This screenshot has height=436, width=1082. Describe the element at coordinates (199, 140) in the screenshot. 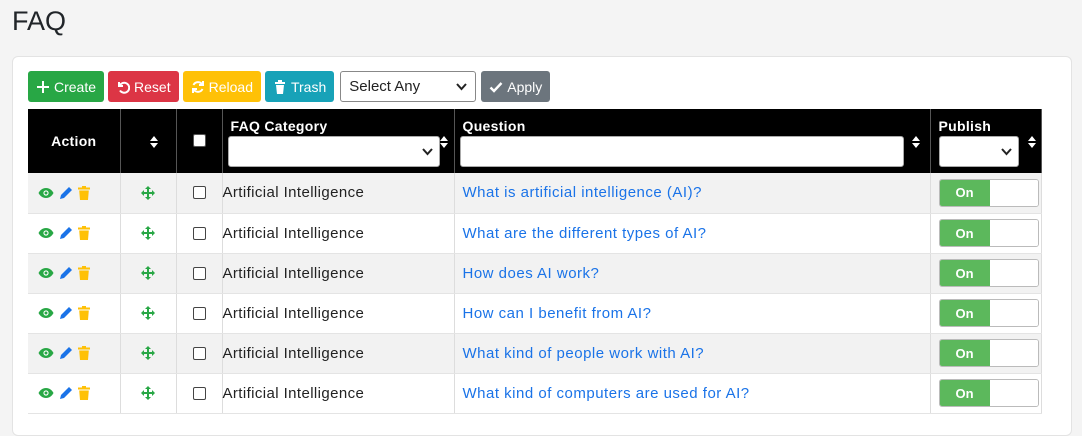

I see `select-all-checkbox` at that location.